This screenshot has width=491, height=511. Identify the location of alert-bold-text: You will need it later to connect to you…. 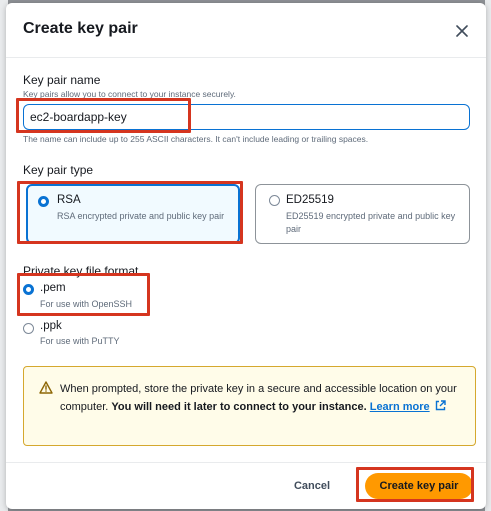
(239, 407).